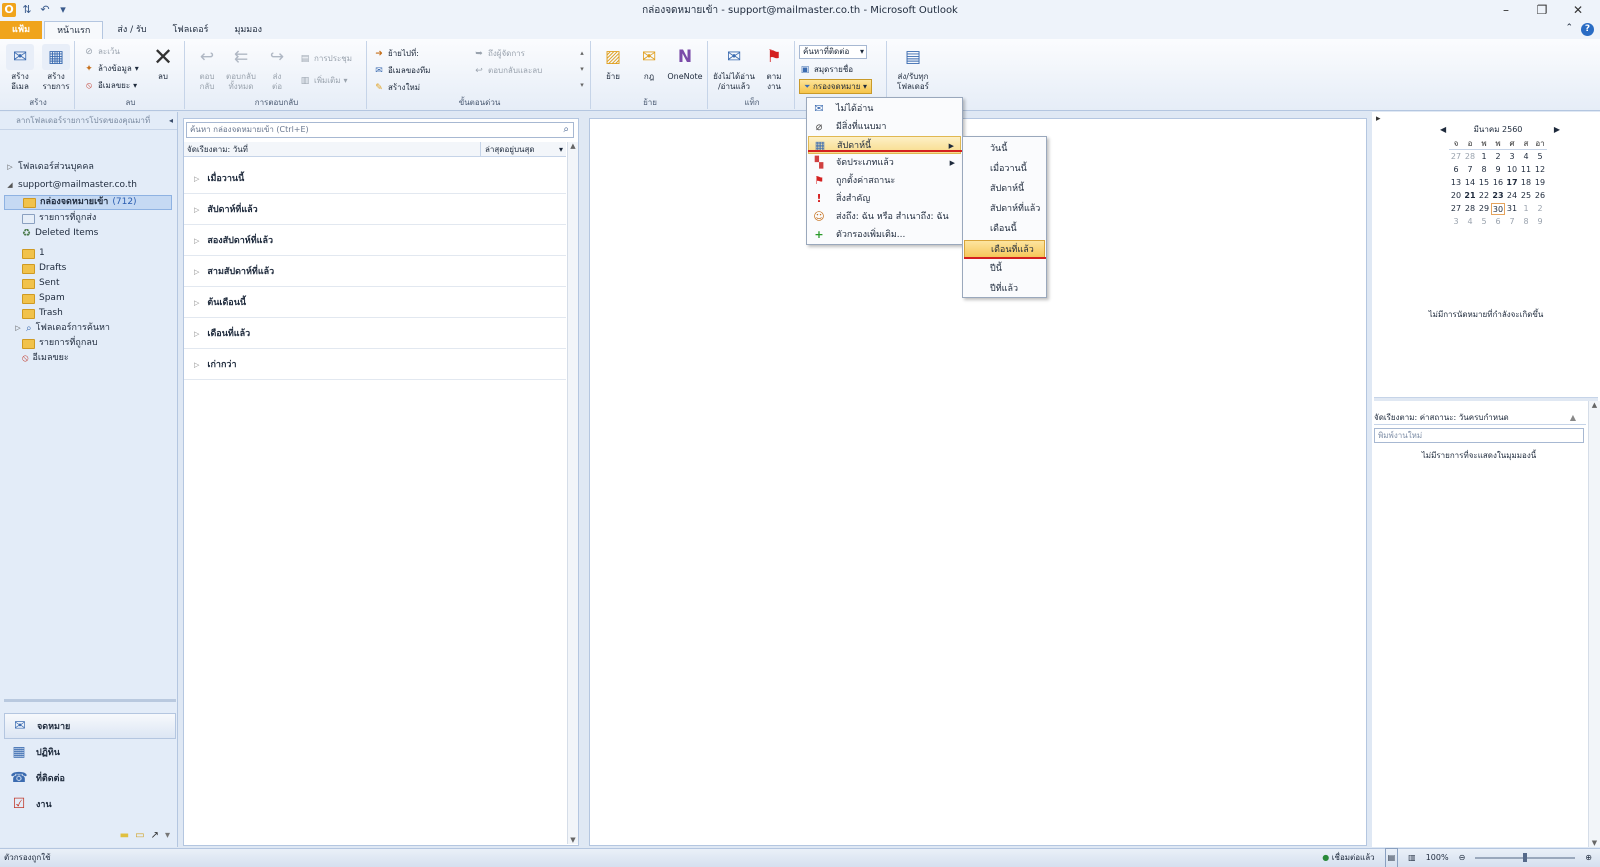 The image size is (1600, 867). I want to click on folder-junk: ⦸ อีเมลขยะ, so click(45, 358).